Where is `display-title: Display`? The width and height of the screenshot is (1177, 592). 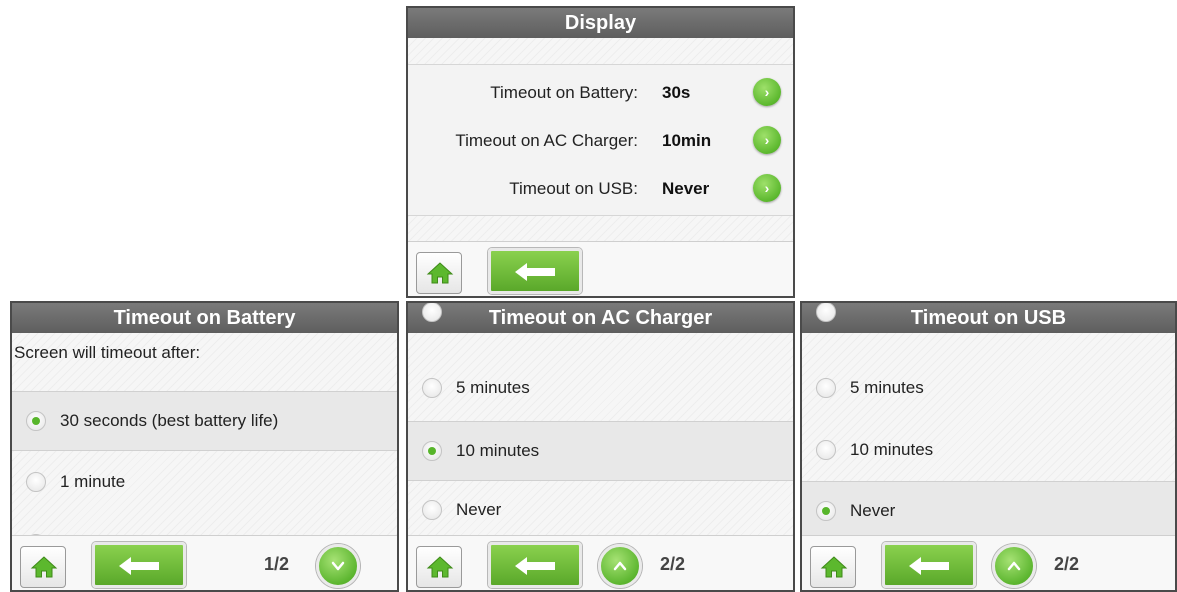
display-title: Display is located at coordinates (600, 23).